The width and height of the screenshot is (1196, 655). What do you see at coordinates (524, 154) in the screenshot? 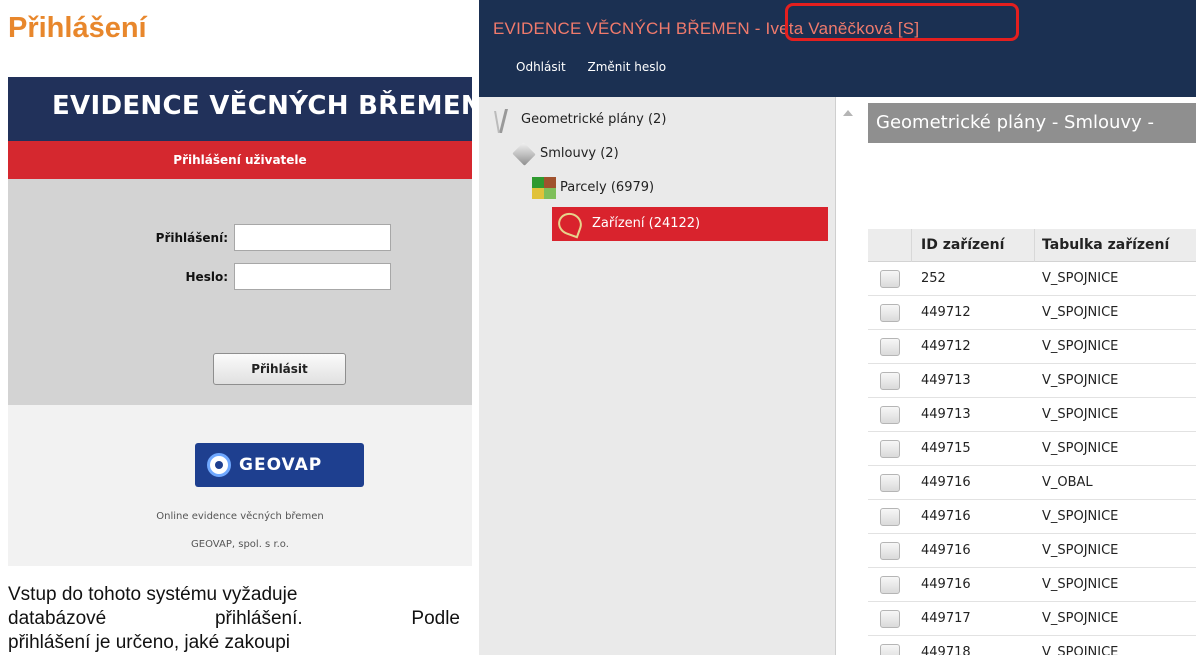
I see `contract-icon` at bounding box center [524, 154].